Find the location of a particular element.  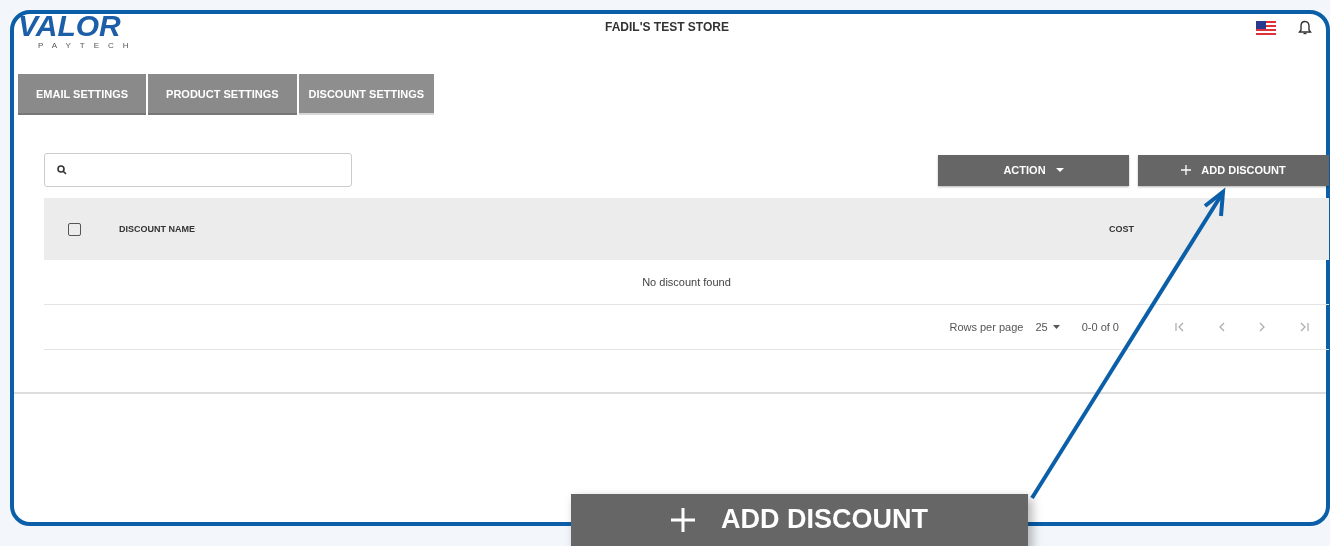

search-field is located at coordinates (198, 170).